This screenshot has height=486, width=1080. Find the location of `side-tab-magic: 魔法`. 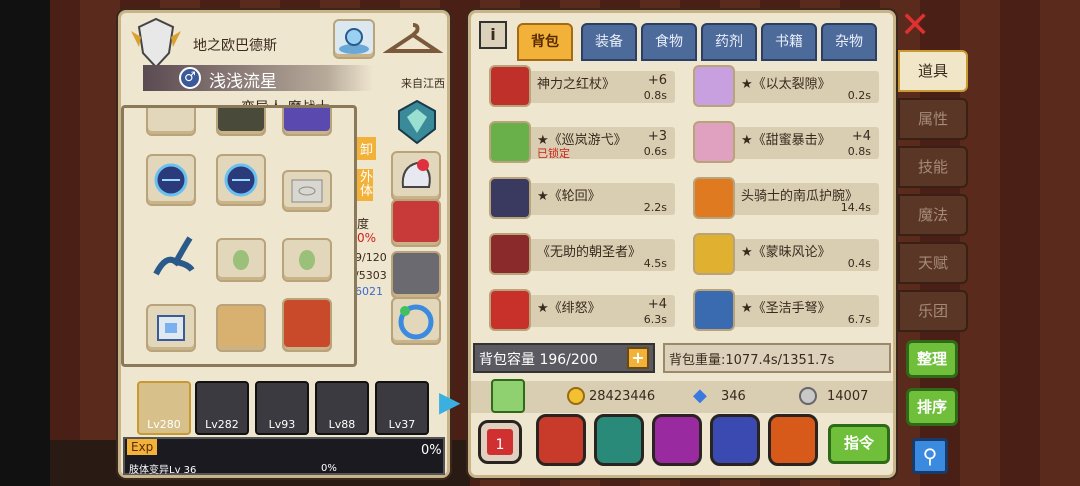

side-tab-magic: 魔法 is located at coordinates (933, 215).